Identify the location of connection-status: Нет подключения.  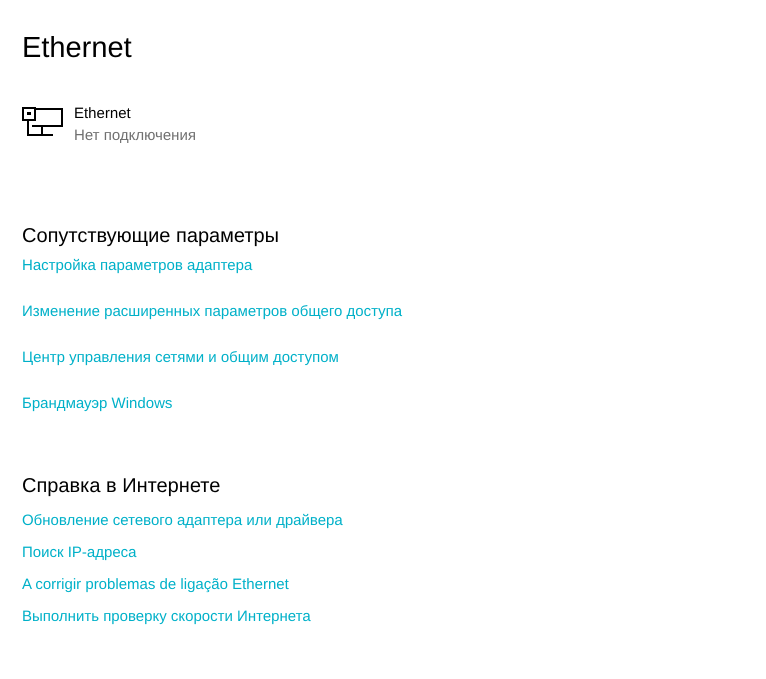
(135, 136).